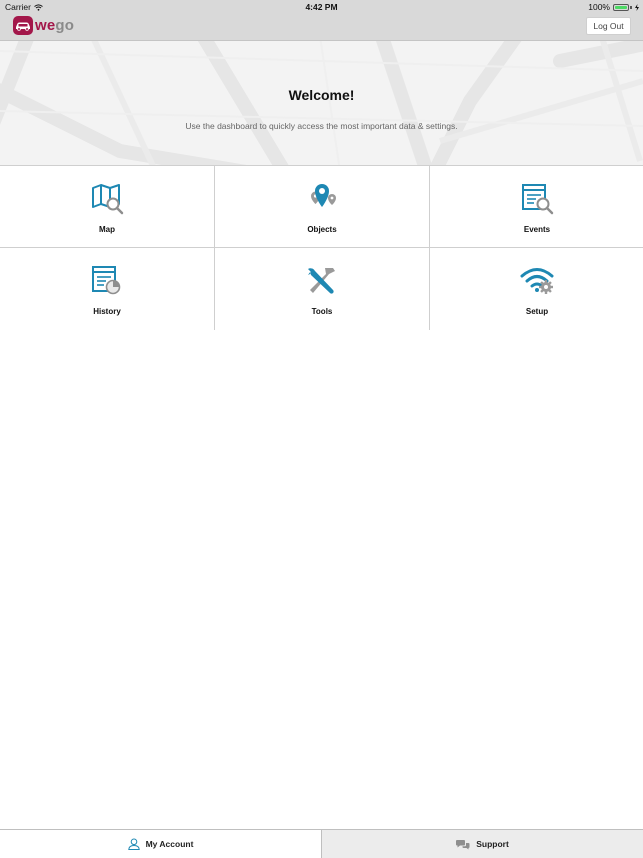  I want to click on user-icon, so click(133, 844).